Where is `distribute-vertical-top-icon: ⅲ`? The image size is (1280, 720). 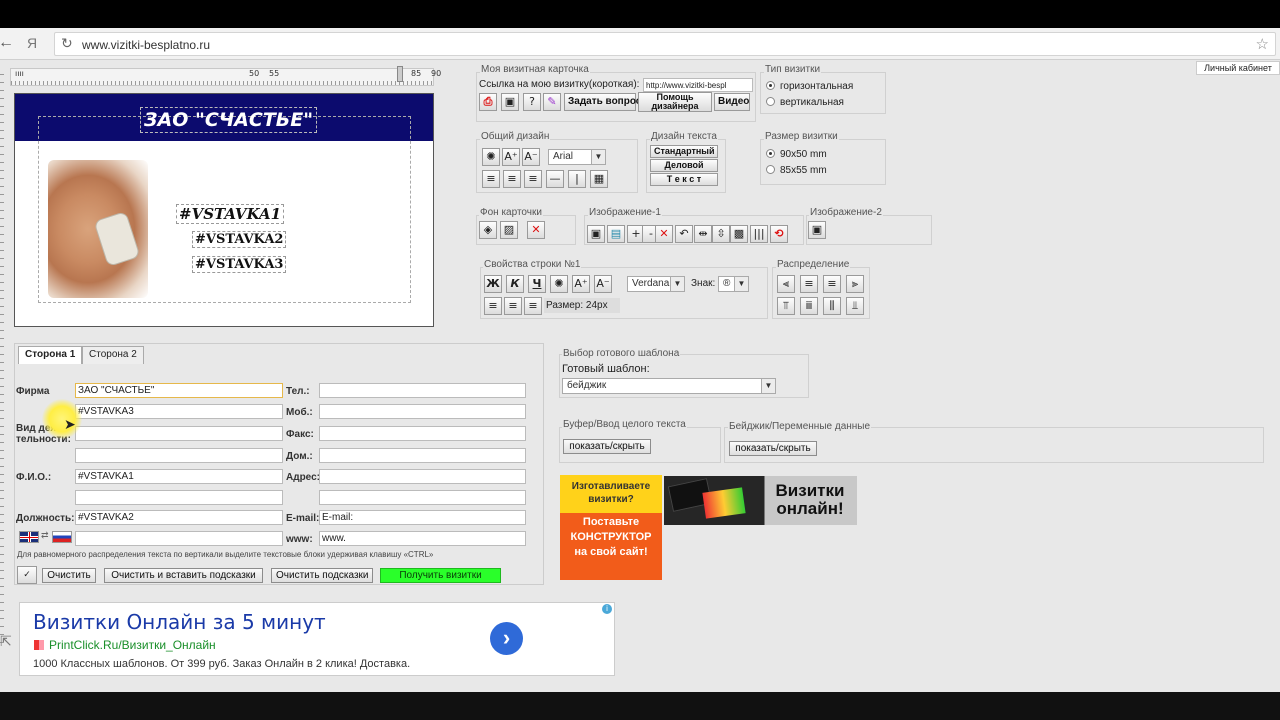
distribute-vertical-top-icon: ⅲ is located at coordinates (809, 306).